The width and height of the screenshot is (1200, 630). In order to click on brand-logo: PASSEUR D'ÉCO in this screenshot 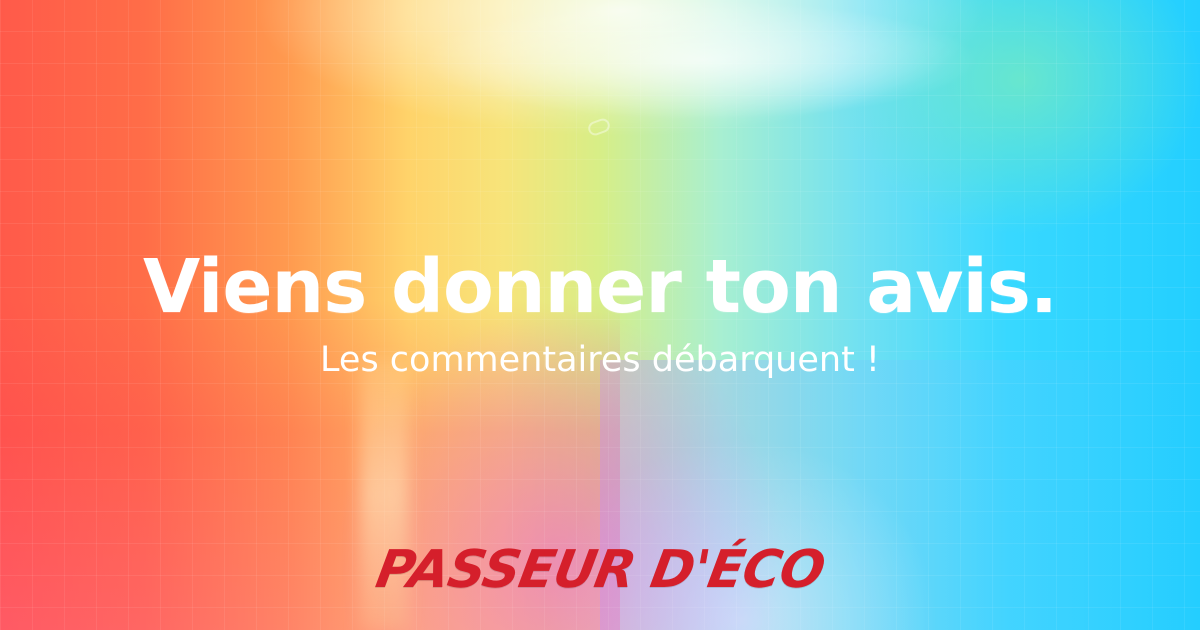, I will do `click(600, 570)`.